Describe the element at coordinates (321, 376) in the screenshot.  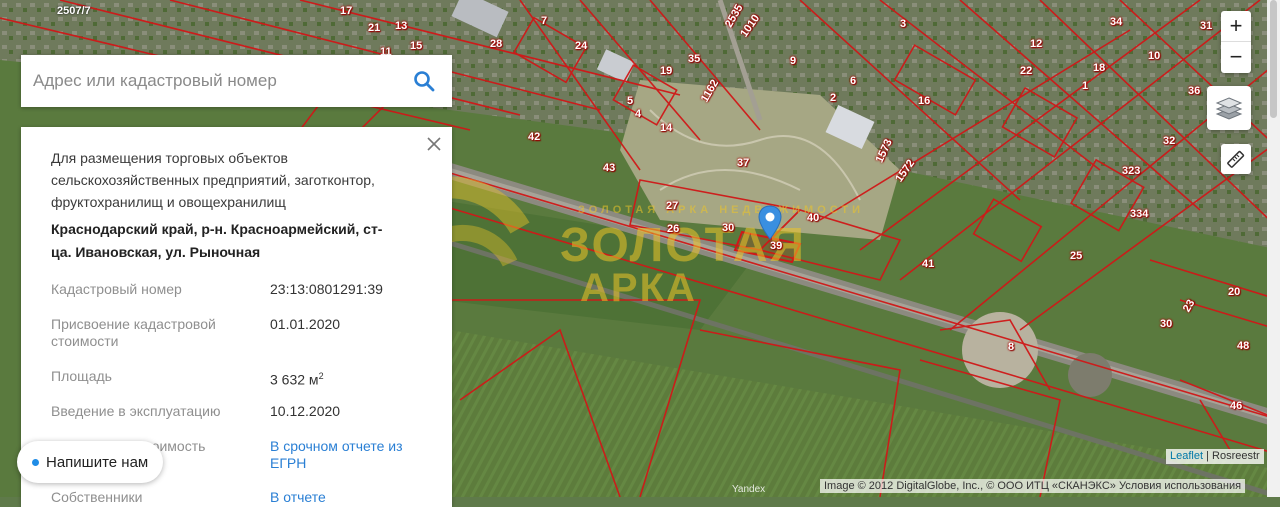
I see `area-unit-sup: 2` at that location.